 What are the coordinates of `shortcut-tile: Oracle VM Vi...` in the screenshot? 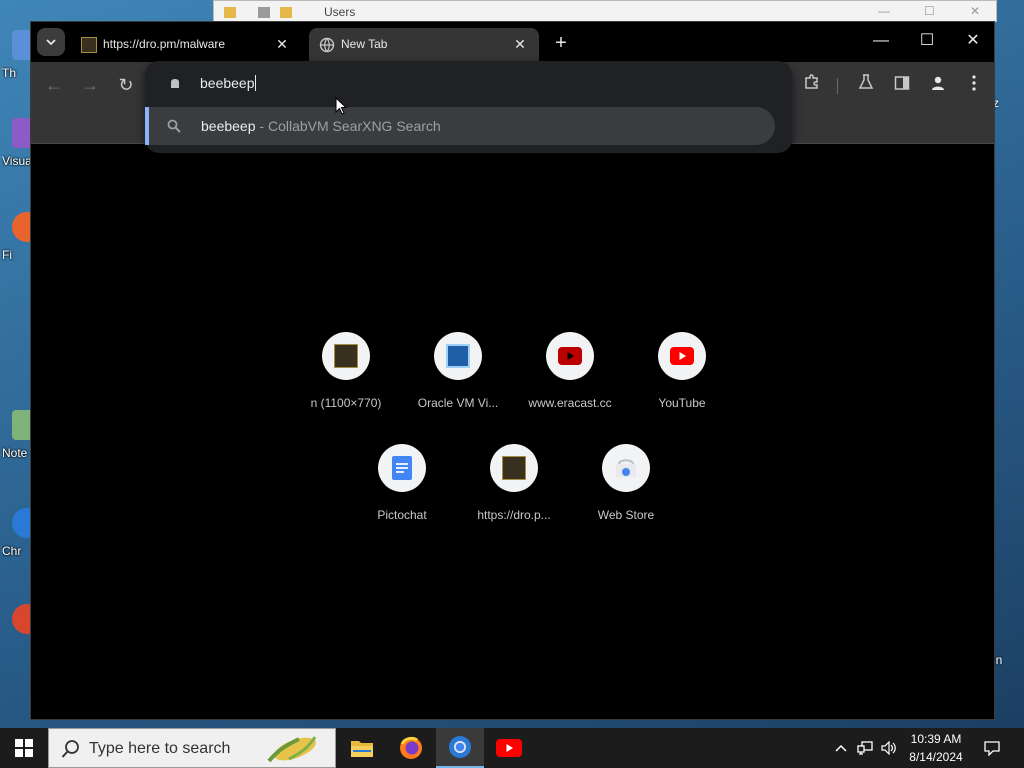 It's located at (458, 382).